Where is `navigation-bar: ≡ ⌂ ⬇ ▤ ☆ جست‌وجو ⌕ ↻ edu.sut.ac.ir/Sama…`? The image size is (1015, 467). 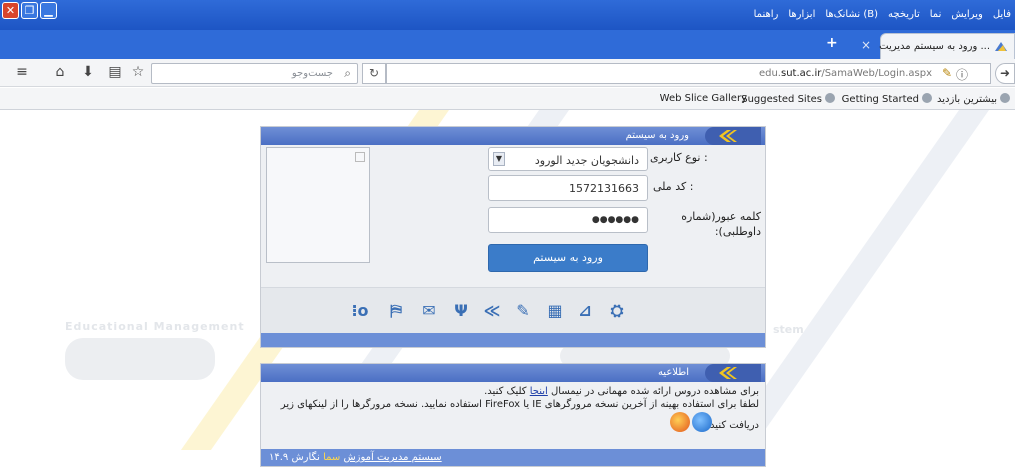 navigation-bar: ≡ ⌂ ⬇ ▤ ☆ جست‌وجو ⌕ ↻ edu.sut.ac.ir/Sama… is located at coordinates (507, 73).